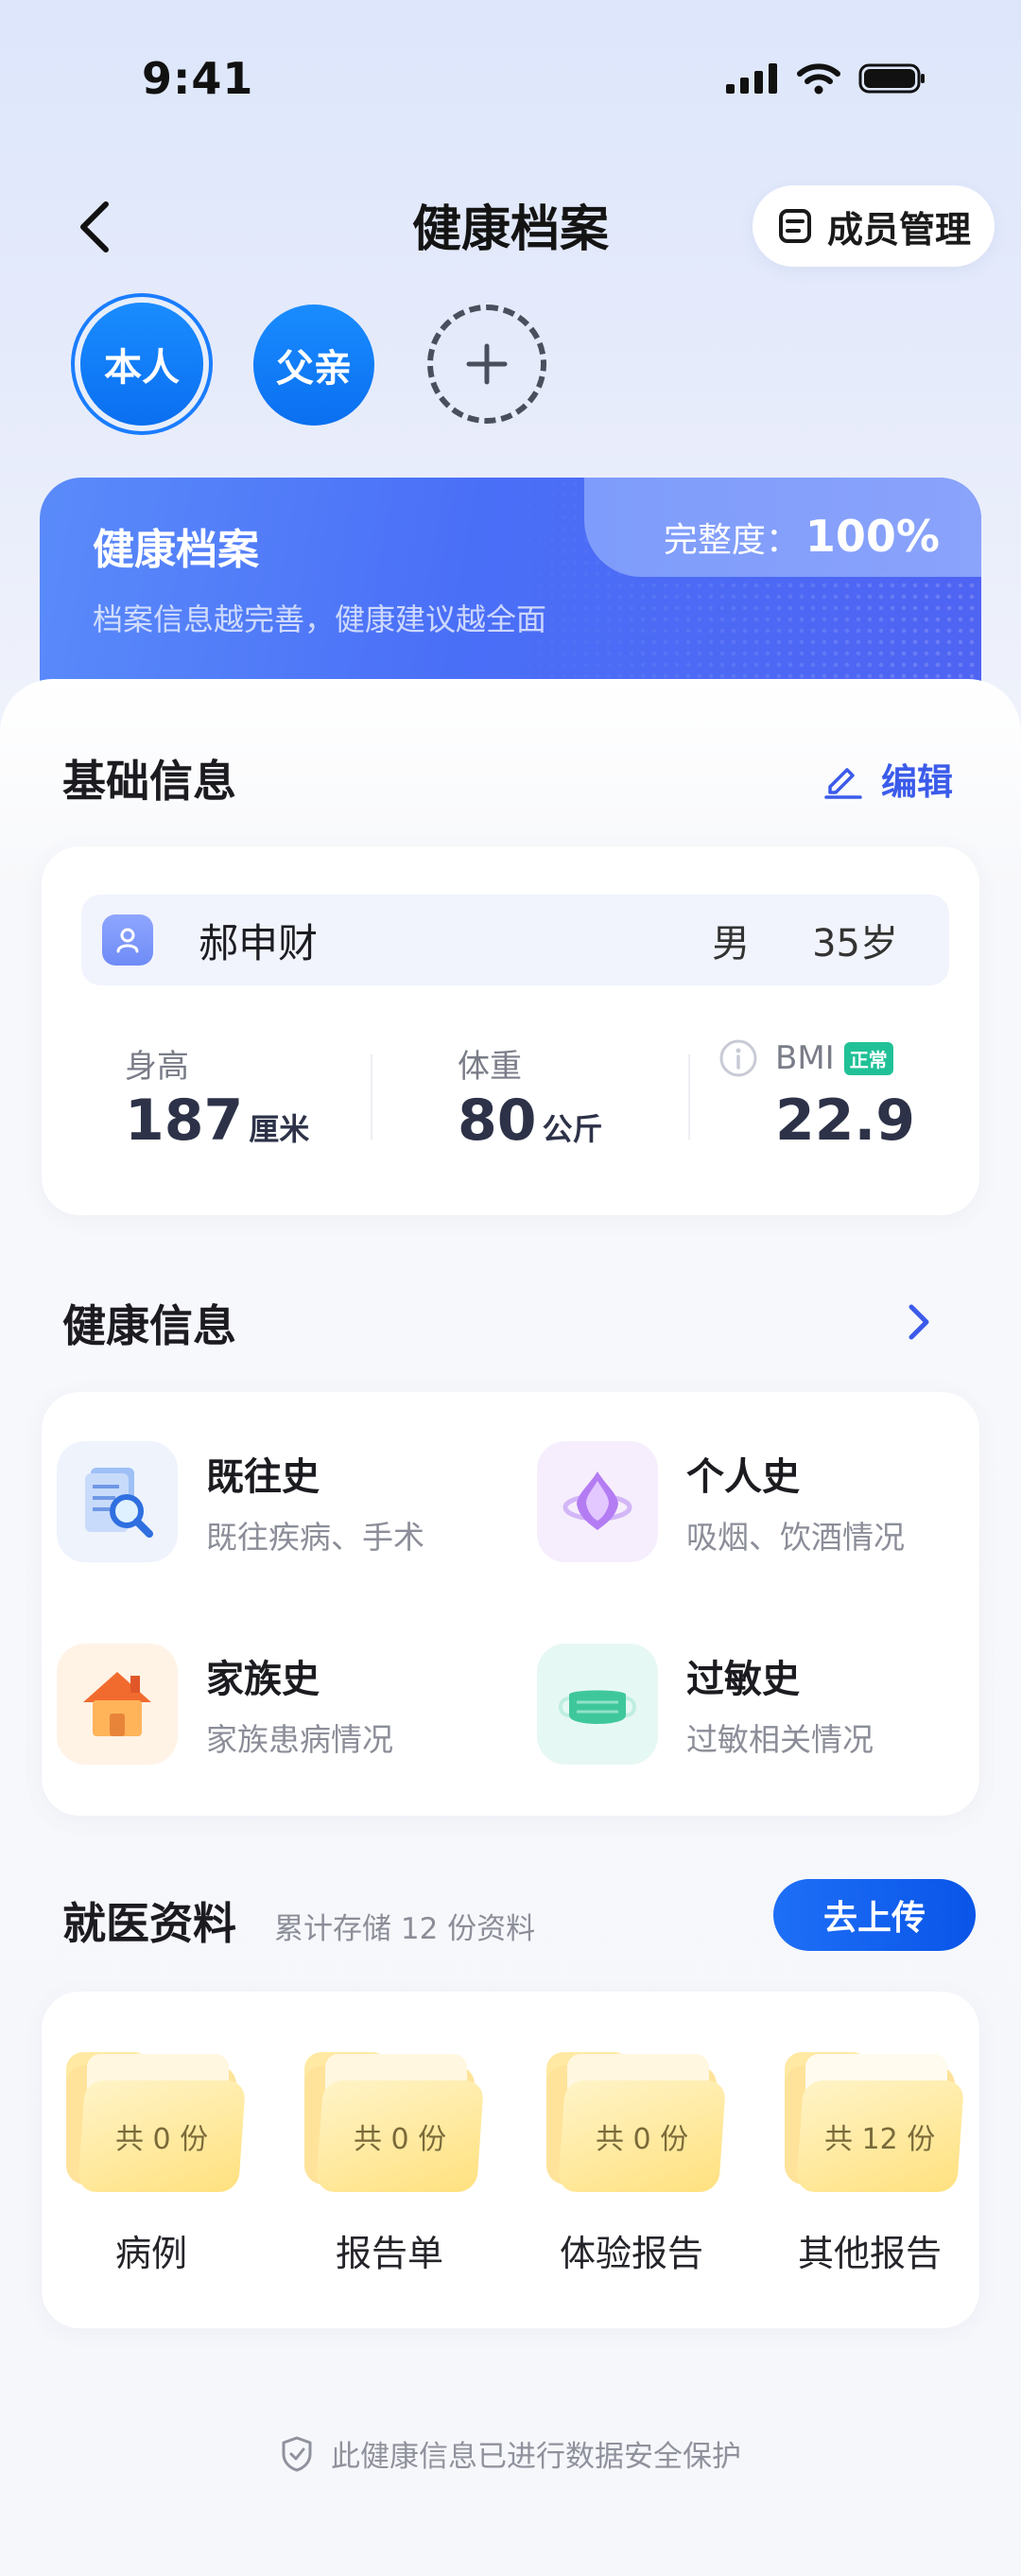 The image size is (1021, 2576). I want to click on health-item-allergy-history: 过敏史 过敏相关情况, so click(705, 1704).